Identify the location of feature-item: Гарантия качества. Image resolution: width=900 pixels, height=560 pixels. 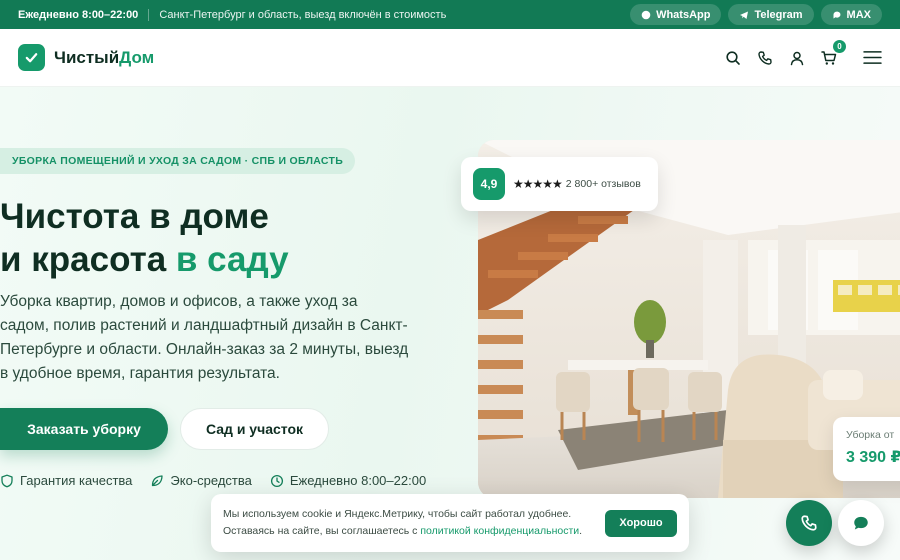
(66, 480).